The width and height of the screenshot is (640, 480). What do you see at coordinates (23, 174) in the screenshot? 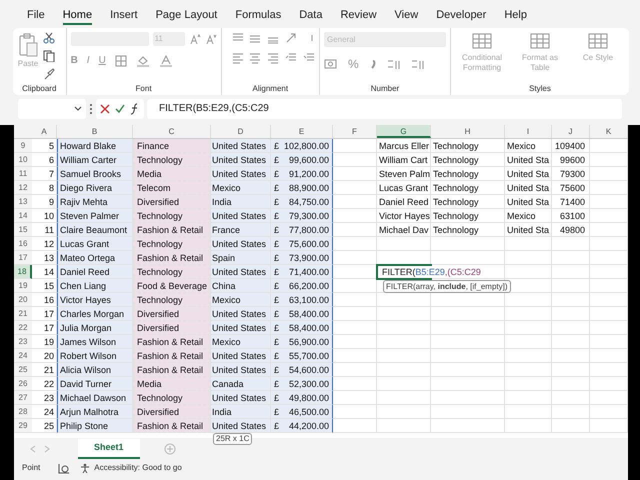
I see `row-header: 11` at bounding box center [23, 174].